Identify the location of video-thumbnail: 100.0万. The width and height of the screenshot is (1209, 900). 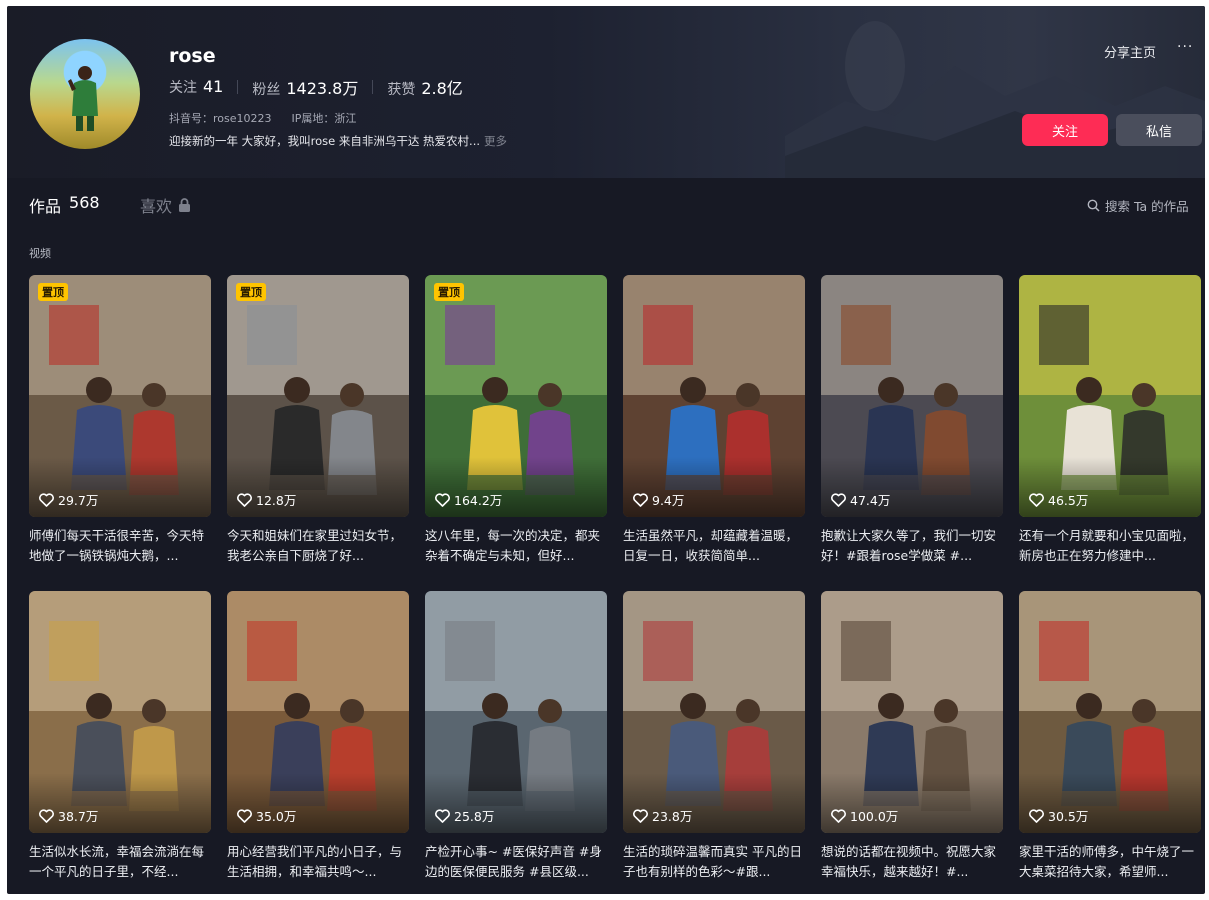
(912, 712).